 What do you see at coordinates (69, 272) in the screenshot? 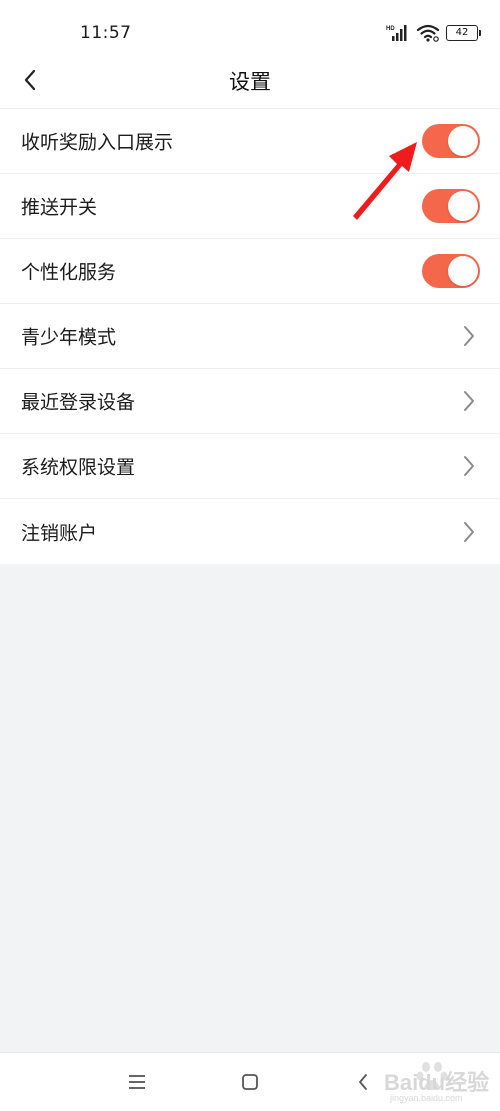
I see `setting-label: 个性化服务` at bounding box center [69, 272].